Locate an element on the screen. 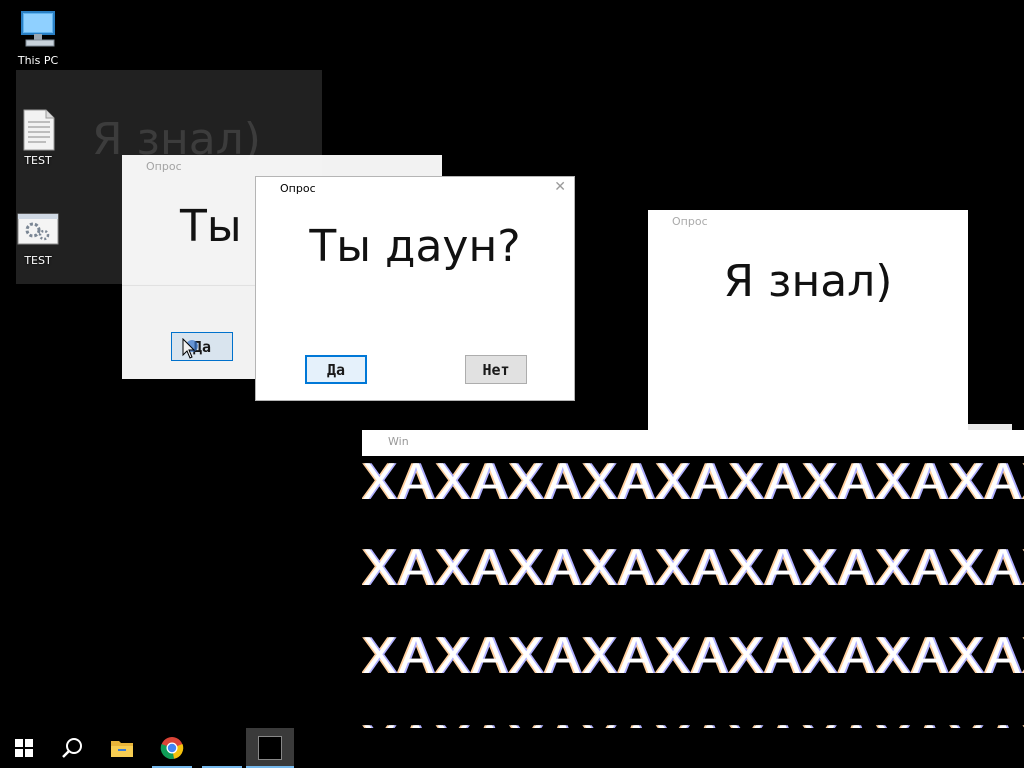 The width and height of the screenshot is (1024, 768). laugh-window-title: Win is located at coordinates (398, 441).